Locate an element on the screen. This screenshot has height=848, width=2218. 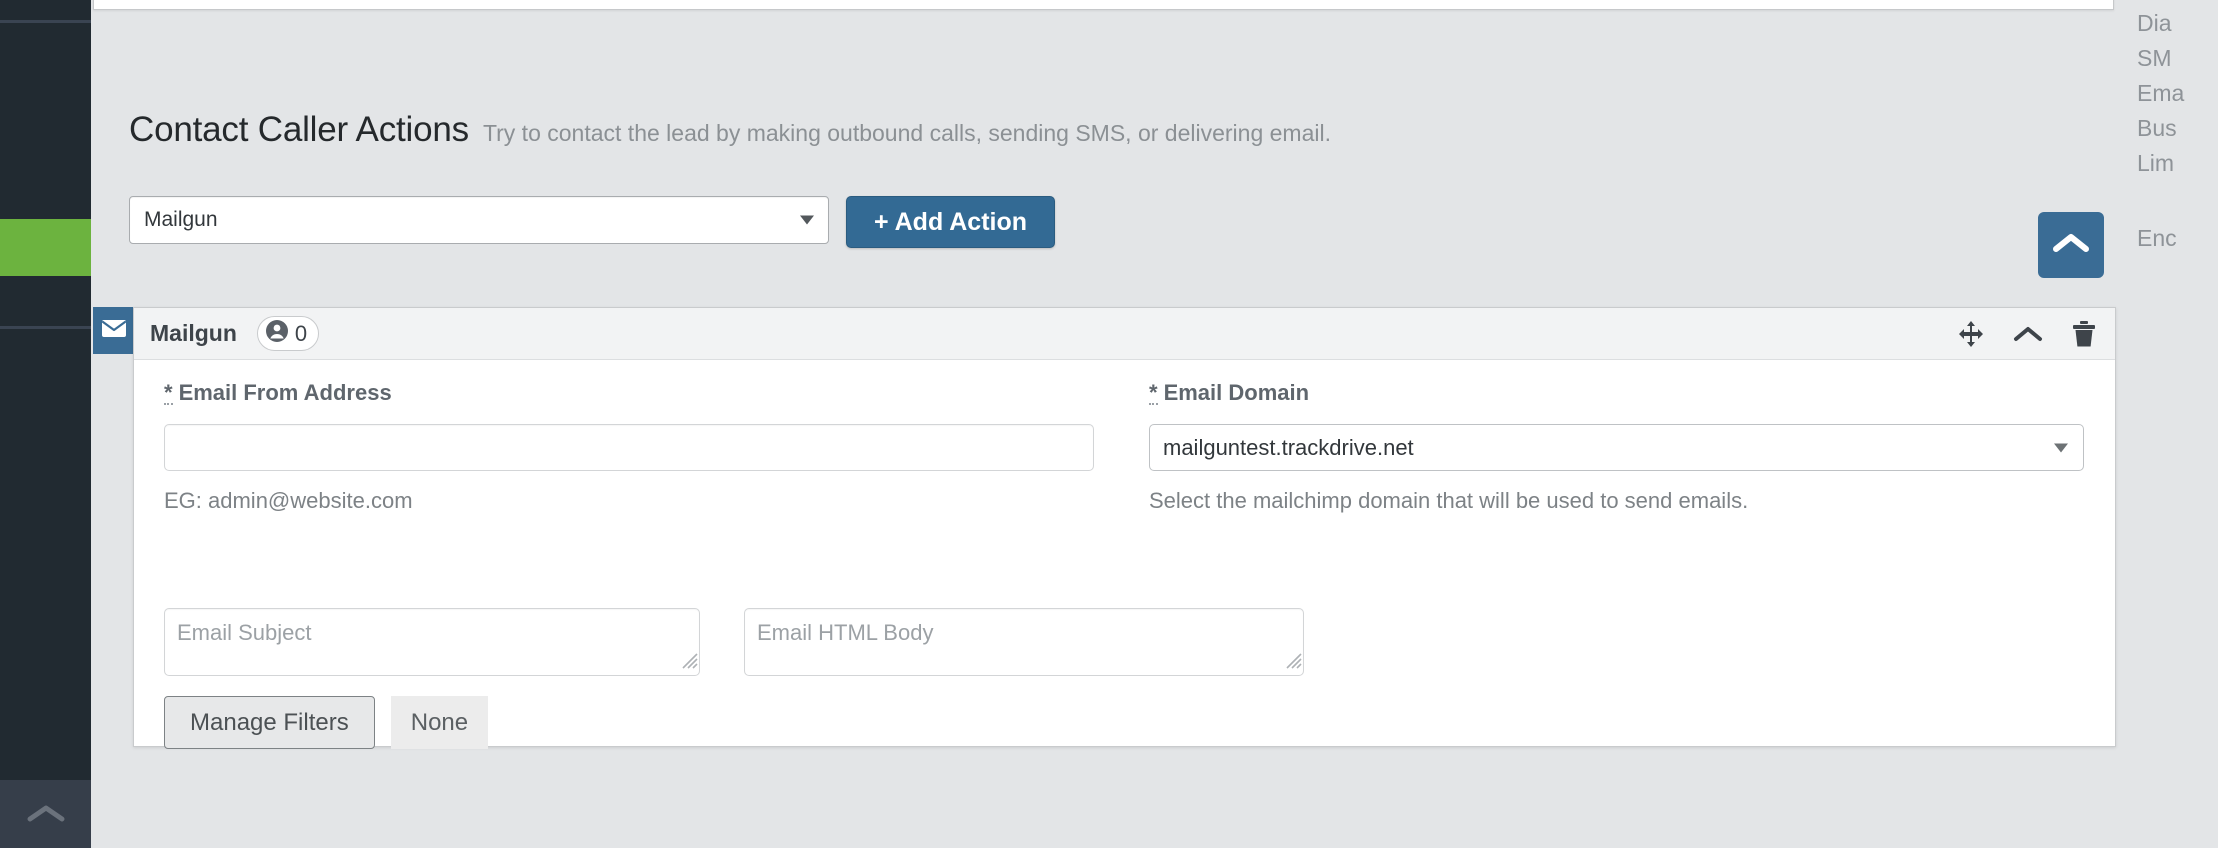
filter-state-button: None is located at coordinates (439, 722).